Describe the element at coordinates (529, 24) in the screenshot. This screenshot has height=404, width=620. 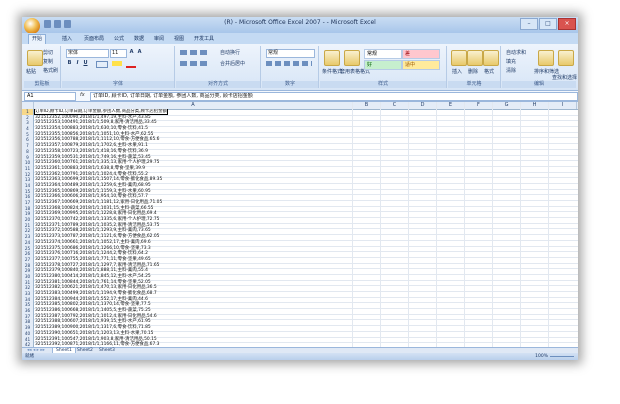
I see `minimize-icon: –` at that location.